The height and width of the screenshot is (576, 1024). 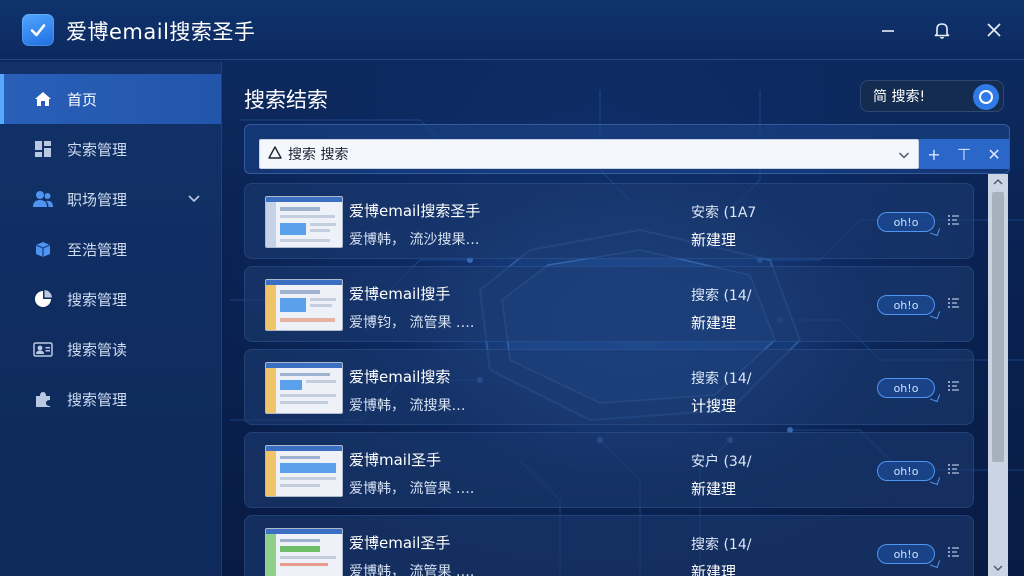 What do you see at coordinates (998, 182) in the screenshot?
I see `scroll-up-icon` at bounding box center [998, 182].